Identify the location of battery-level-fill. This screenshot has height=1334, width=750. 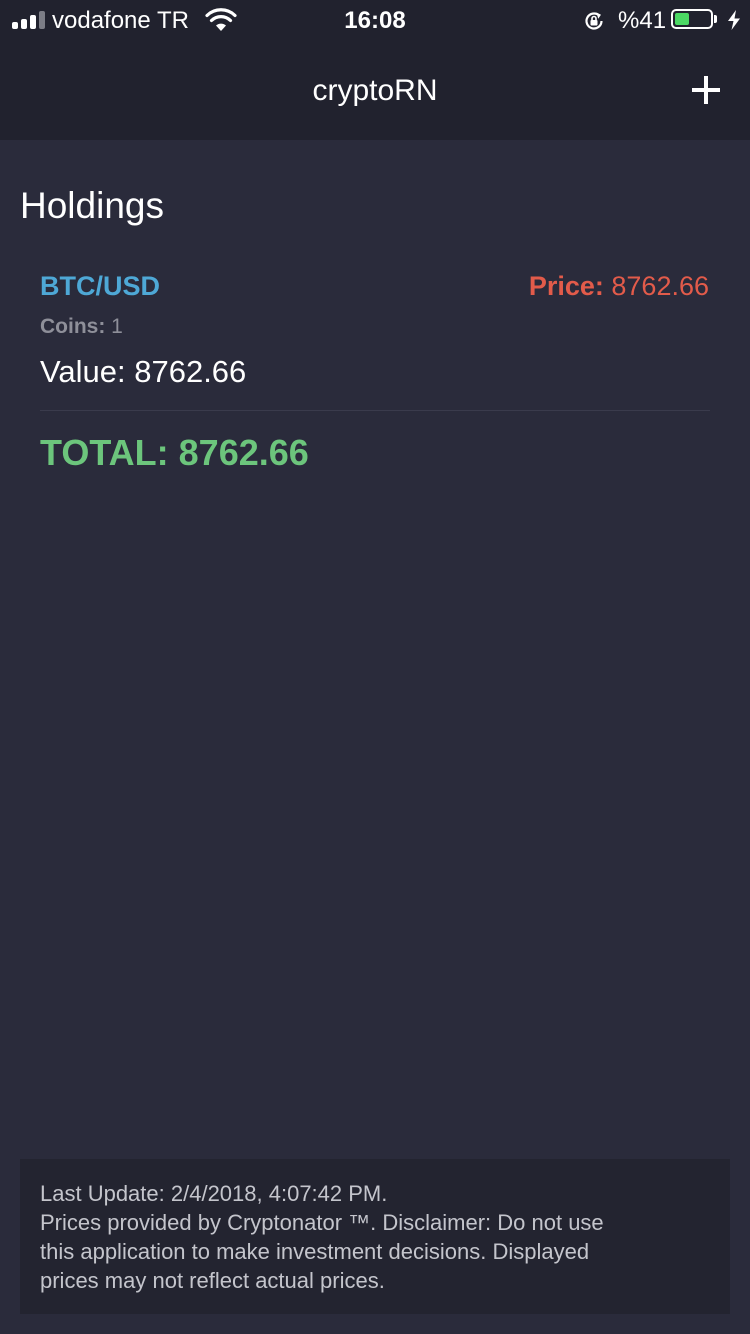
(682, 19).